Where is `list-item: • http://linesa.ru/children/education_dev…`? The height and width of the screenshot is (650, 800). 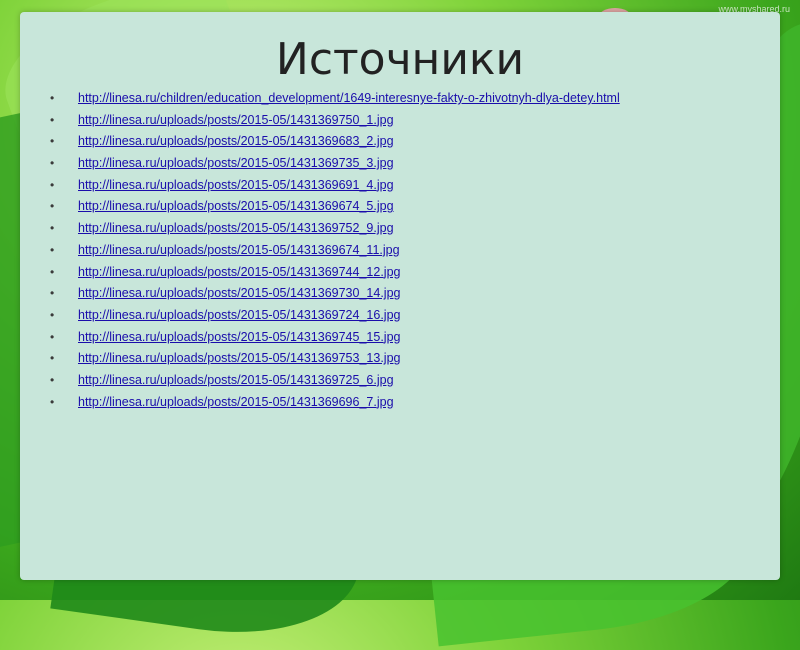
list-item: • http://linesa.ru/children/education_dev… is located at coordinates (410, 99).